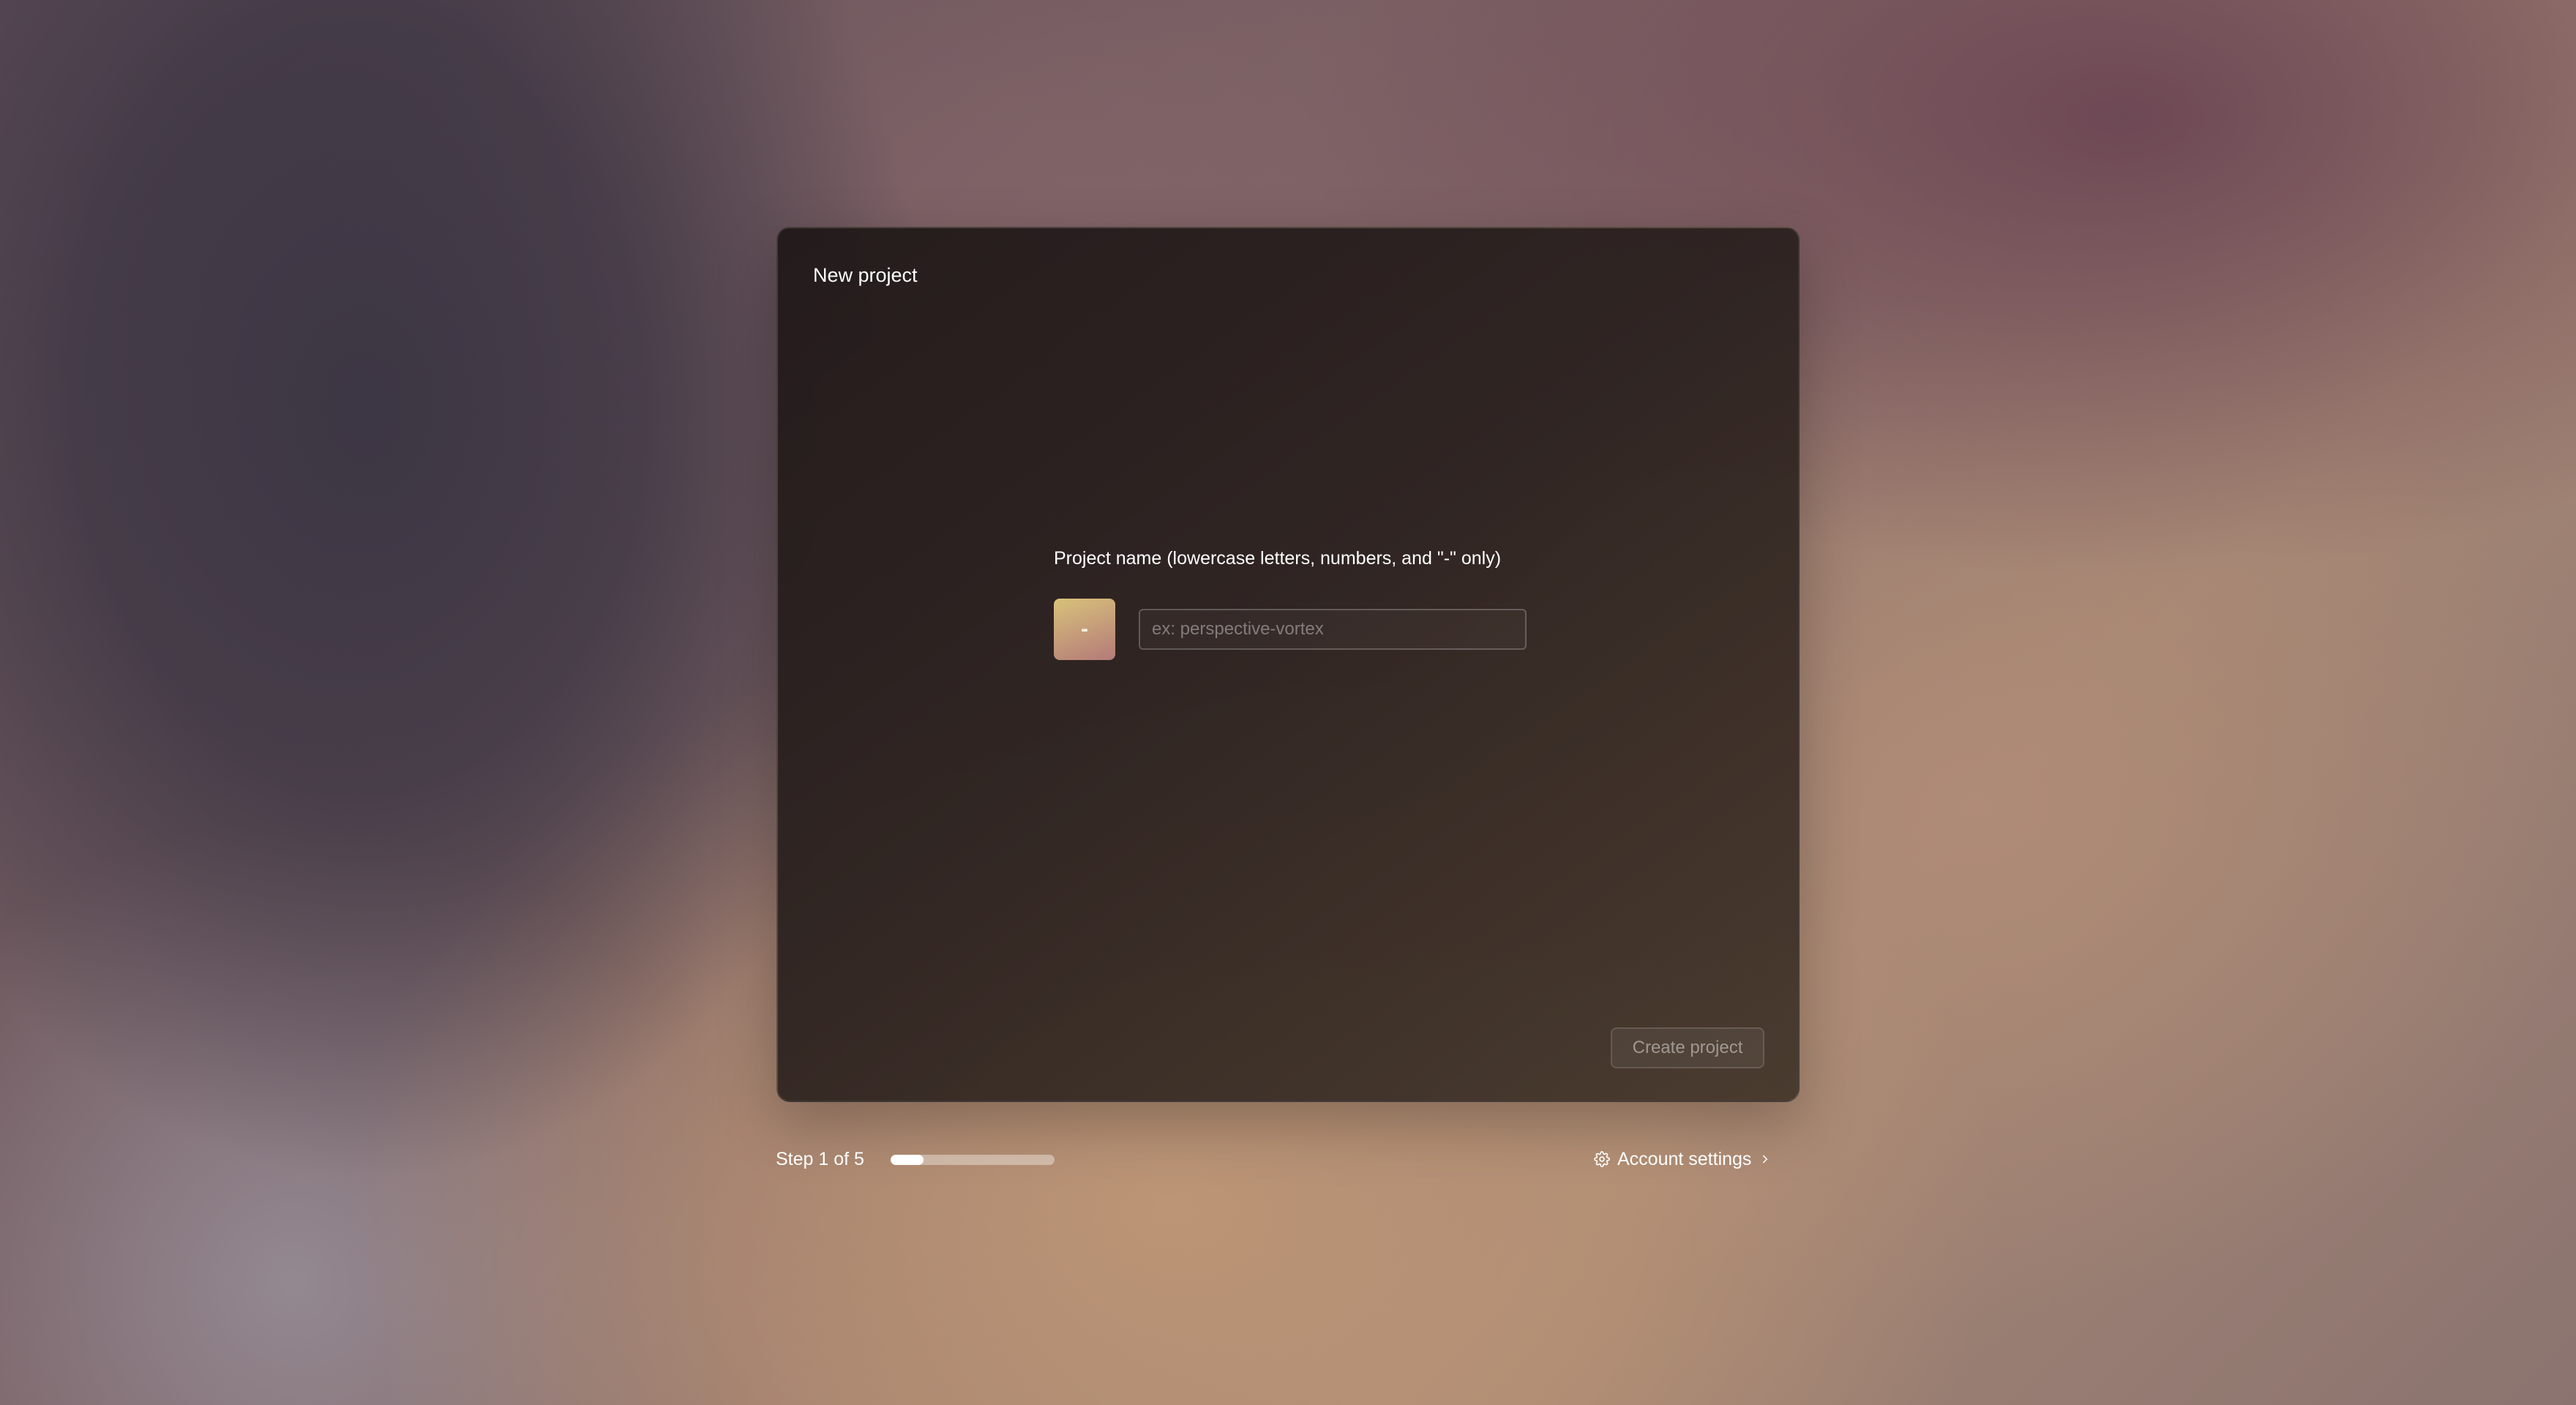  What do you see at coordinates (907, 1160) in the screenshot?
I see `step-progress-fill` at bounding box center [907, 1160].